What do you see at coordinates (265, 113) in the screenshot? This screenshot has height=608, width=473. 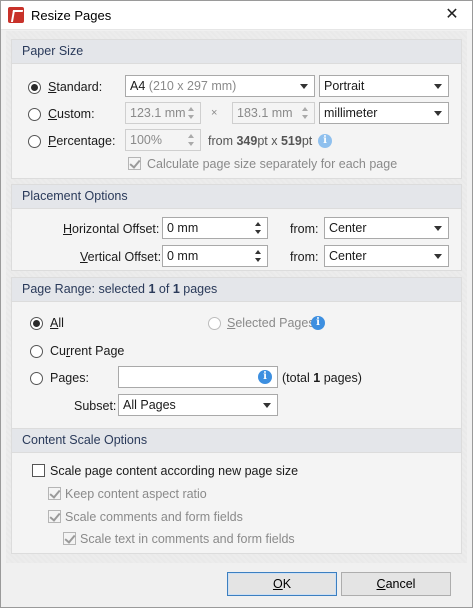 I see `custom-height-value: 183.1 mm` at bounding box center [265, 113].